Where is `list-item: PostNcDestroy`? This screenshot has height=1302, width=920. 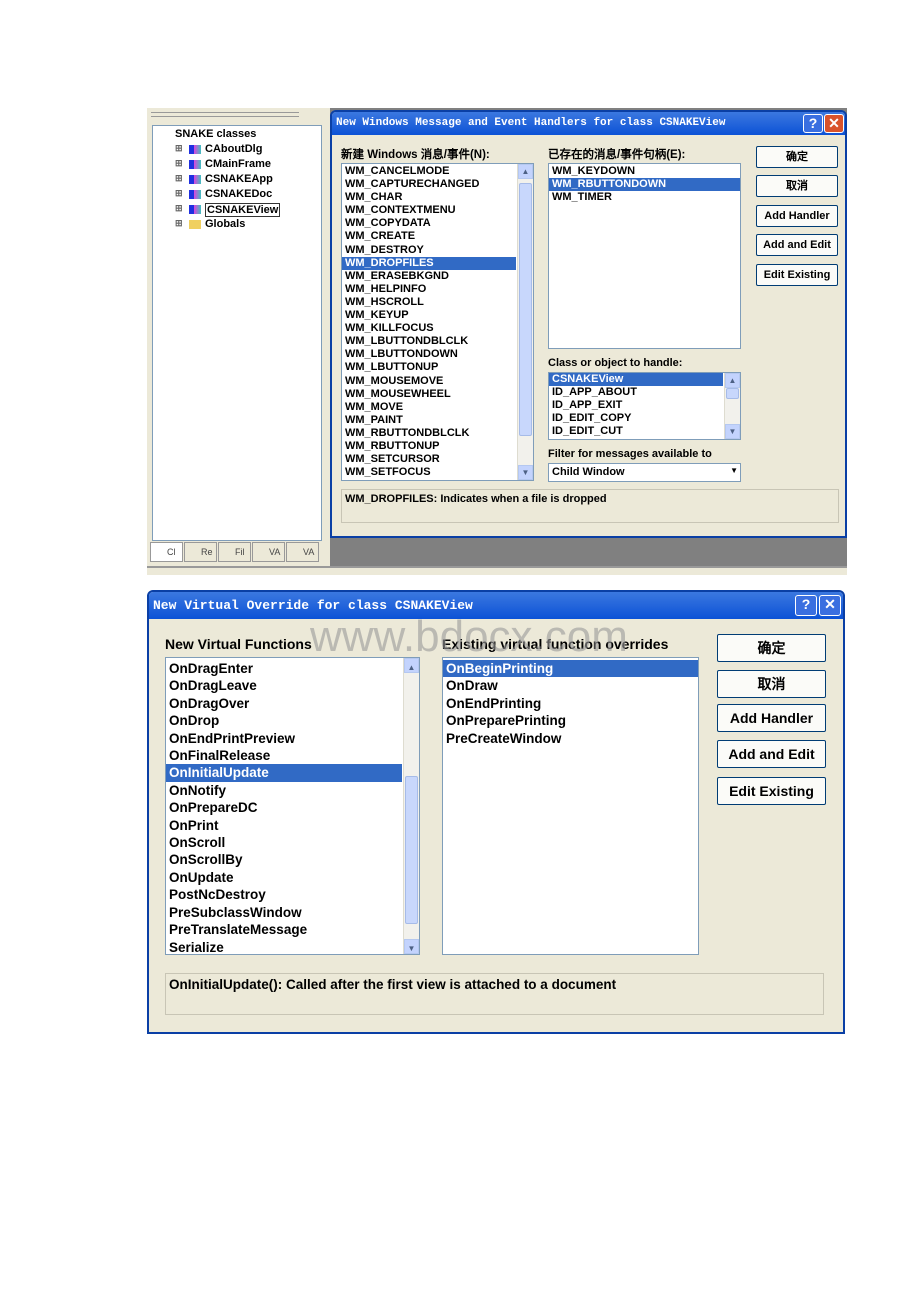 list-item: PostNcDestroy is located at coordinates (284, 894).